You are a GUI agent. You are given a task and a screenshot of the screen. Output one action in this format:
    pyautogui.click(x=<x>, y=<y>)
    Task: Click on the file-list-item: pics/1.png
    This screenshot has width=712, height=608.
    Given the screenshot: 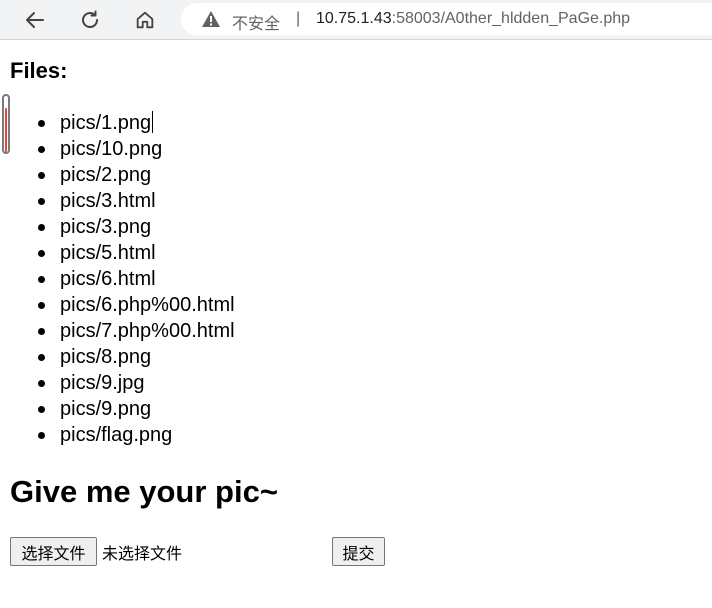 What is the action you would take?
    pyautogui.click(x=136, y=123)
    